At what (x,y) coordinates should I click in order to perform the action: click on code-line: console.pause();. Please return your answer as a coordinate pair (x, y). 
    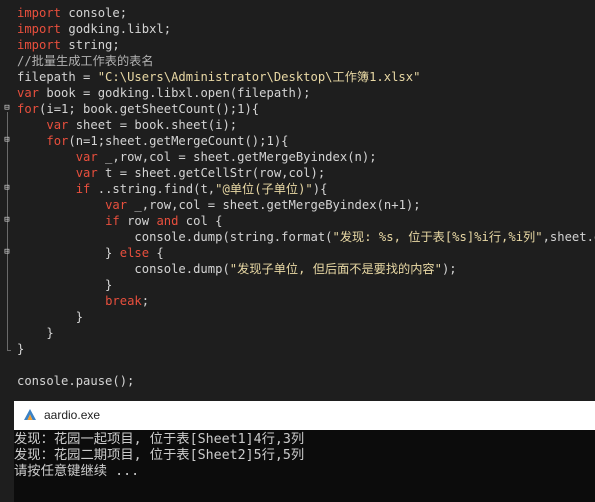
    Looking at the image, I should click on (75, 381).